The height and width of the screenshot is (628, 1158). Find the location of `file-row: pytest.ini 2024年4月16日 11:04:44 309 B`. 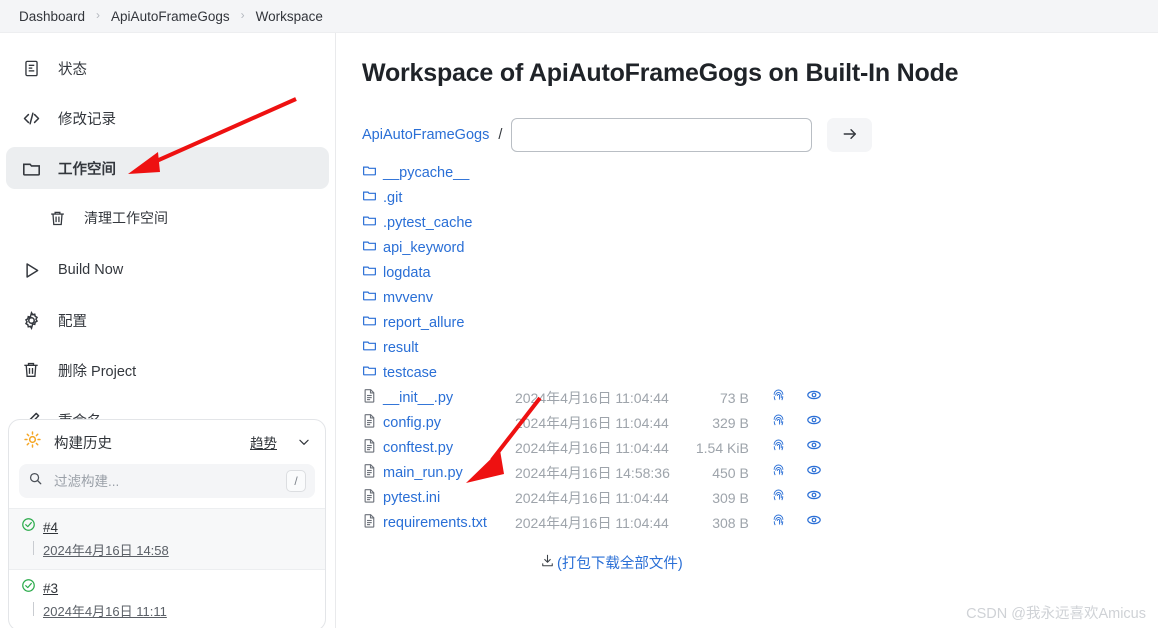

file-row: pytest.ini 2024年4月16日 11:04:44 309 B is located at coordinates (592, 497).